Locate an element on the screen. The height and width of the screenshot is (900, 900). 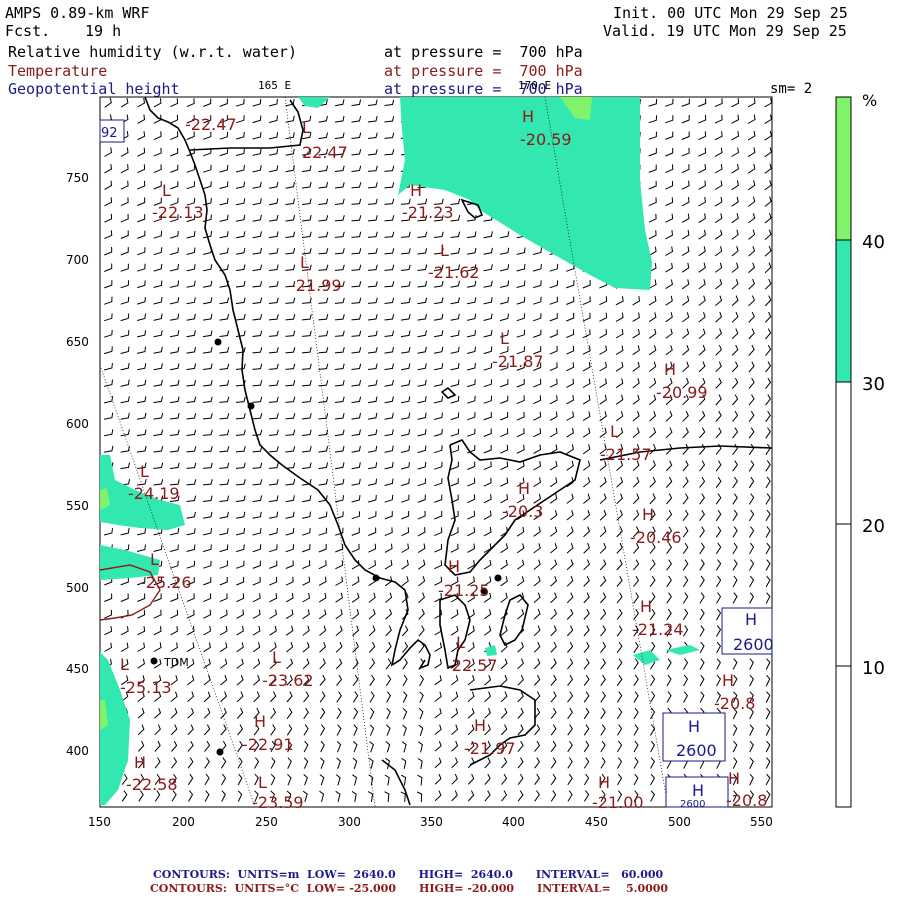
x-tick-label: 450 is located at coordinates (596, 822).